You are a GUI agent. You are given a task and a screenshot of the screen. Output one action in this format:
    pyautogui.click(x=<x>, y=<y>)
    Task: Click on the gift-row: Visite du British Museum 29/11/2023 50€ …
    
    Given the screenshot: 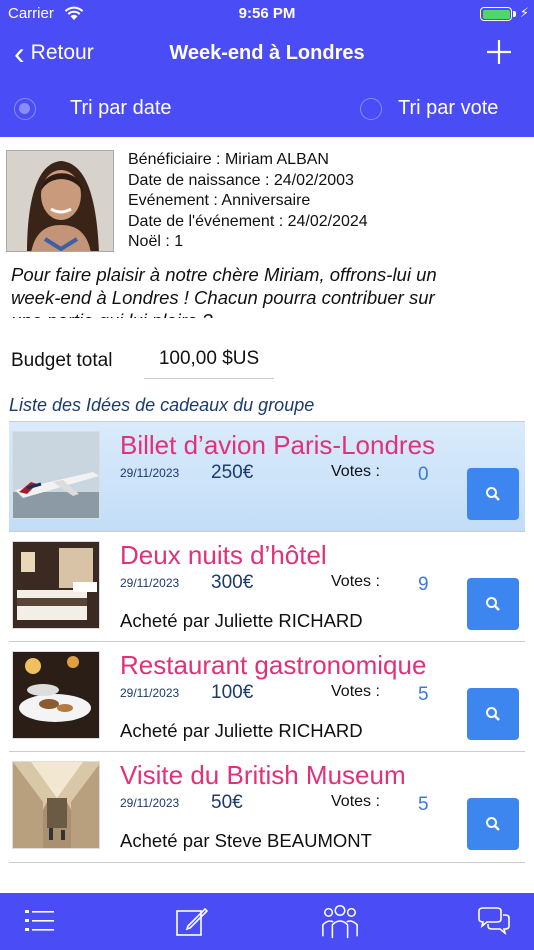 What is the action you would take?
    pyautogui.click(x=267, y=806)
    